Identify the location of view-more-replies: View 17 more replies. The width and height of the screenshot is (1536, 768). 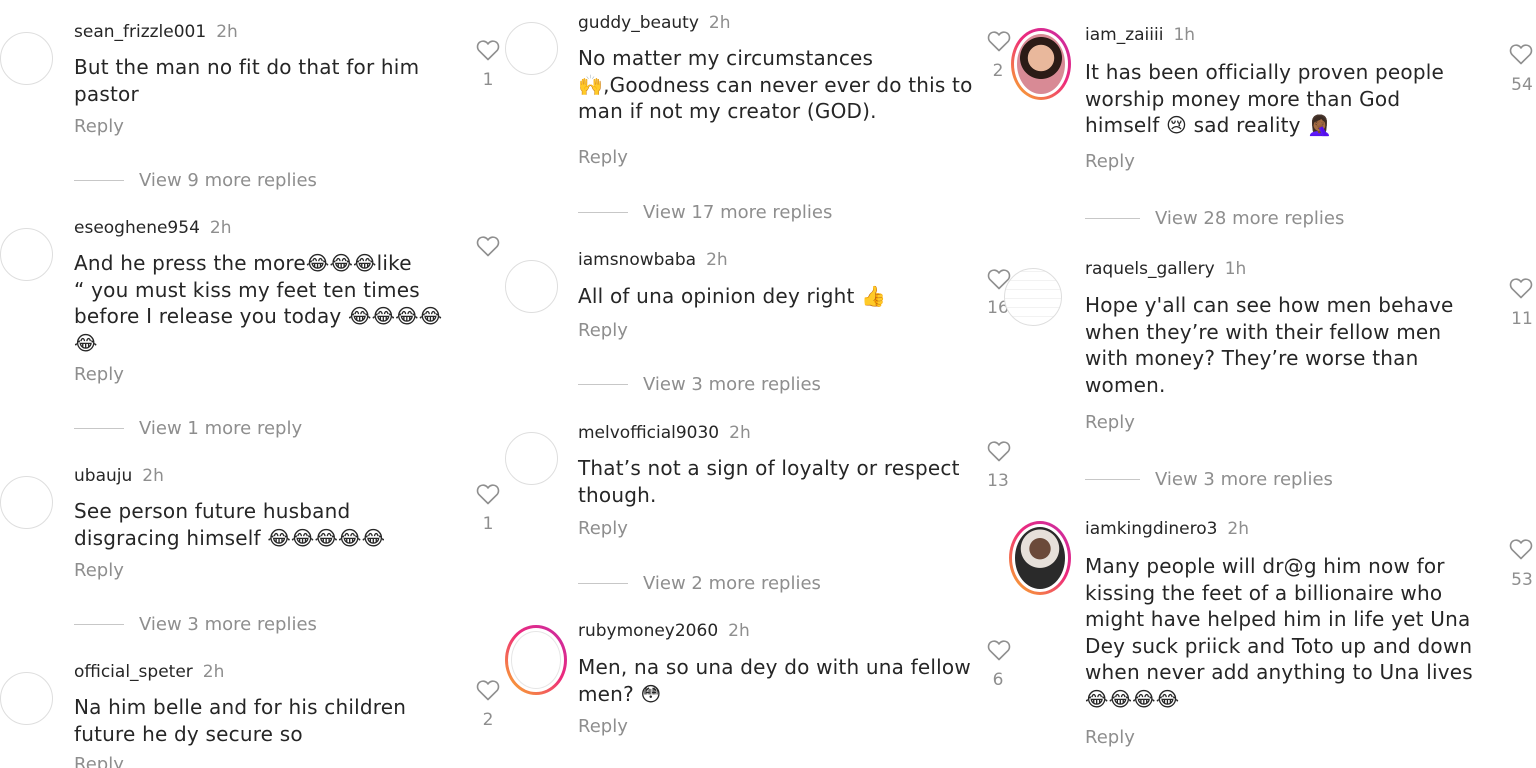
(705, 212).